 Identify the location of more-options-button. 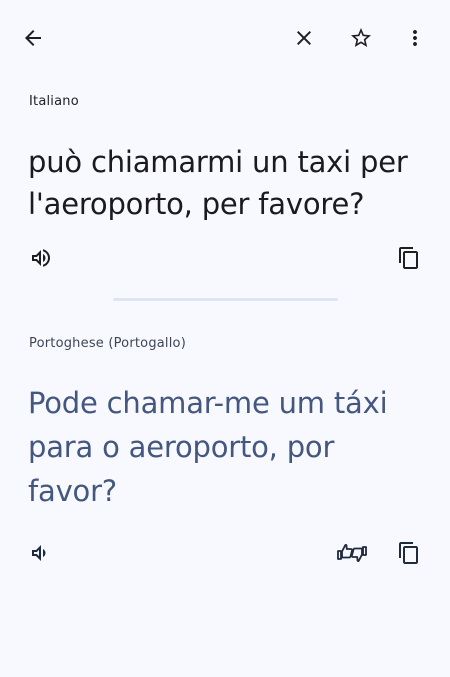
(415, 38).